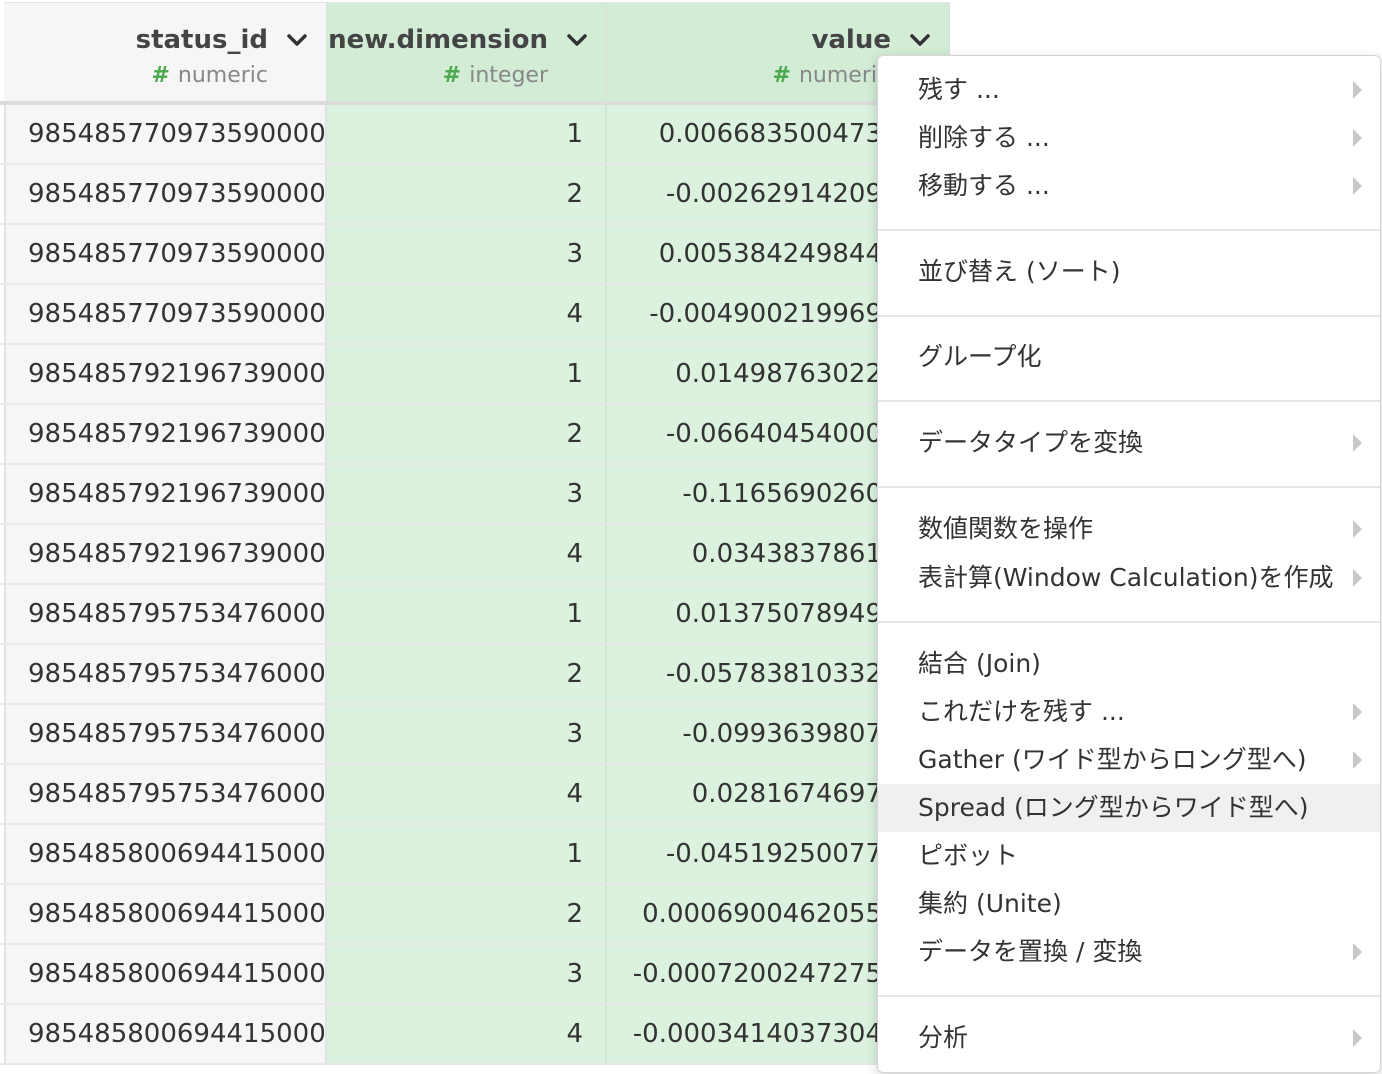 The height and width of the screenshot is (1074, 1382). Describe the element at coordinates (1129, 904) in the screenshot. I see `menu-item-unite: 集約 (Unite)` at that location.